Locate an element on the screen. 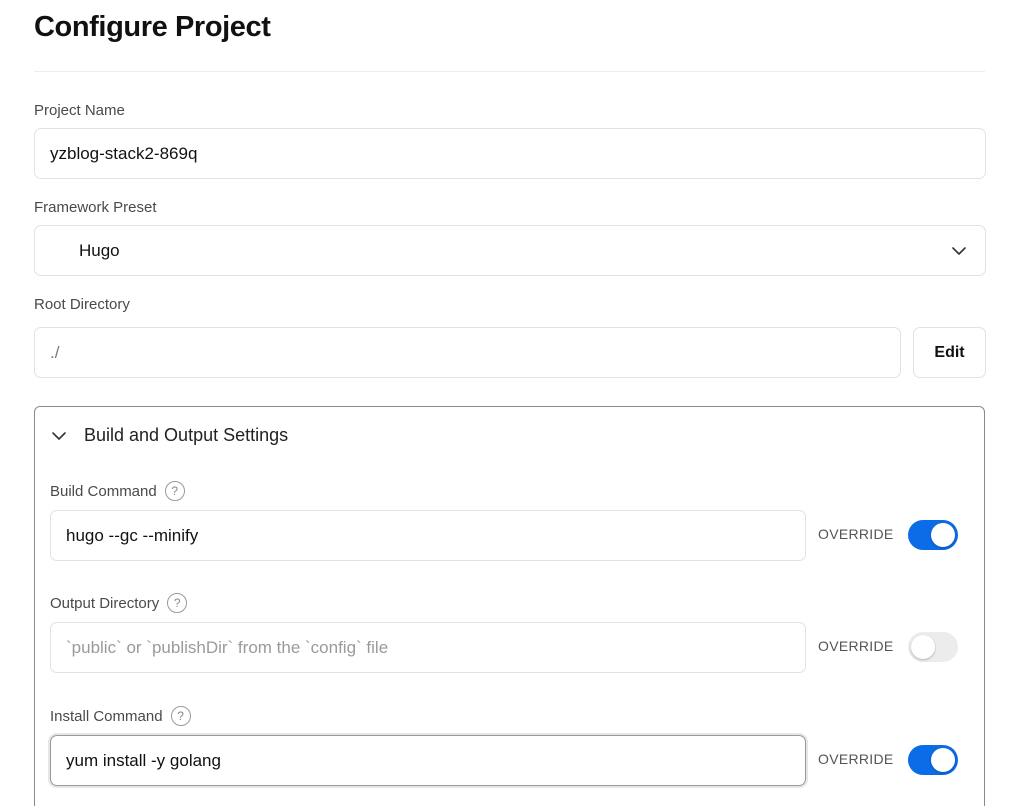 The image size is (1024, 806). project-name-input is located at coordinates (517, 153).